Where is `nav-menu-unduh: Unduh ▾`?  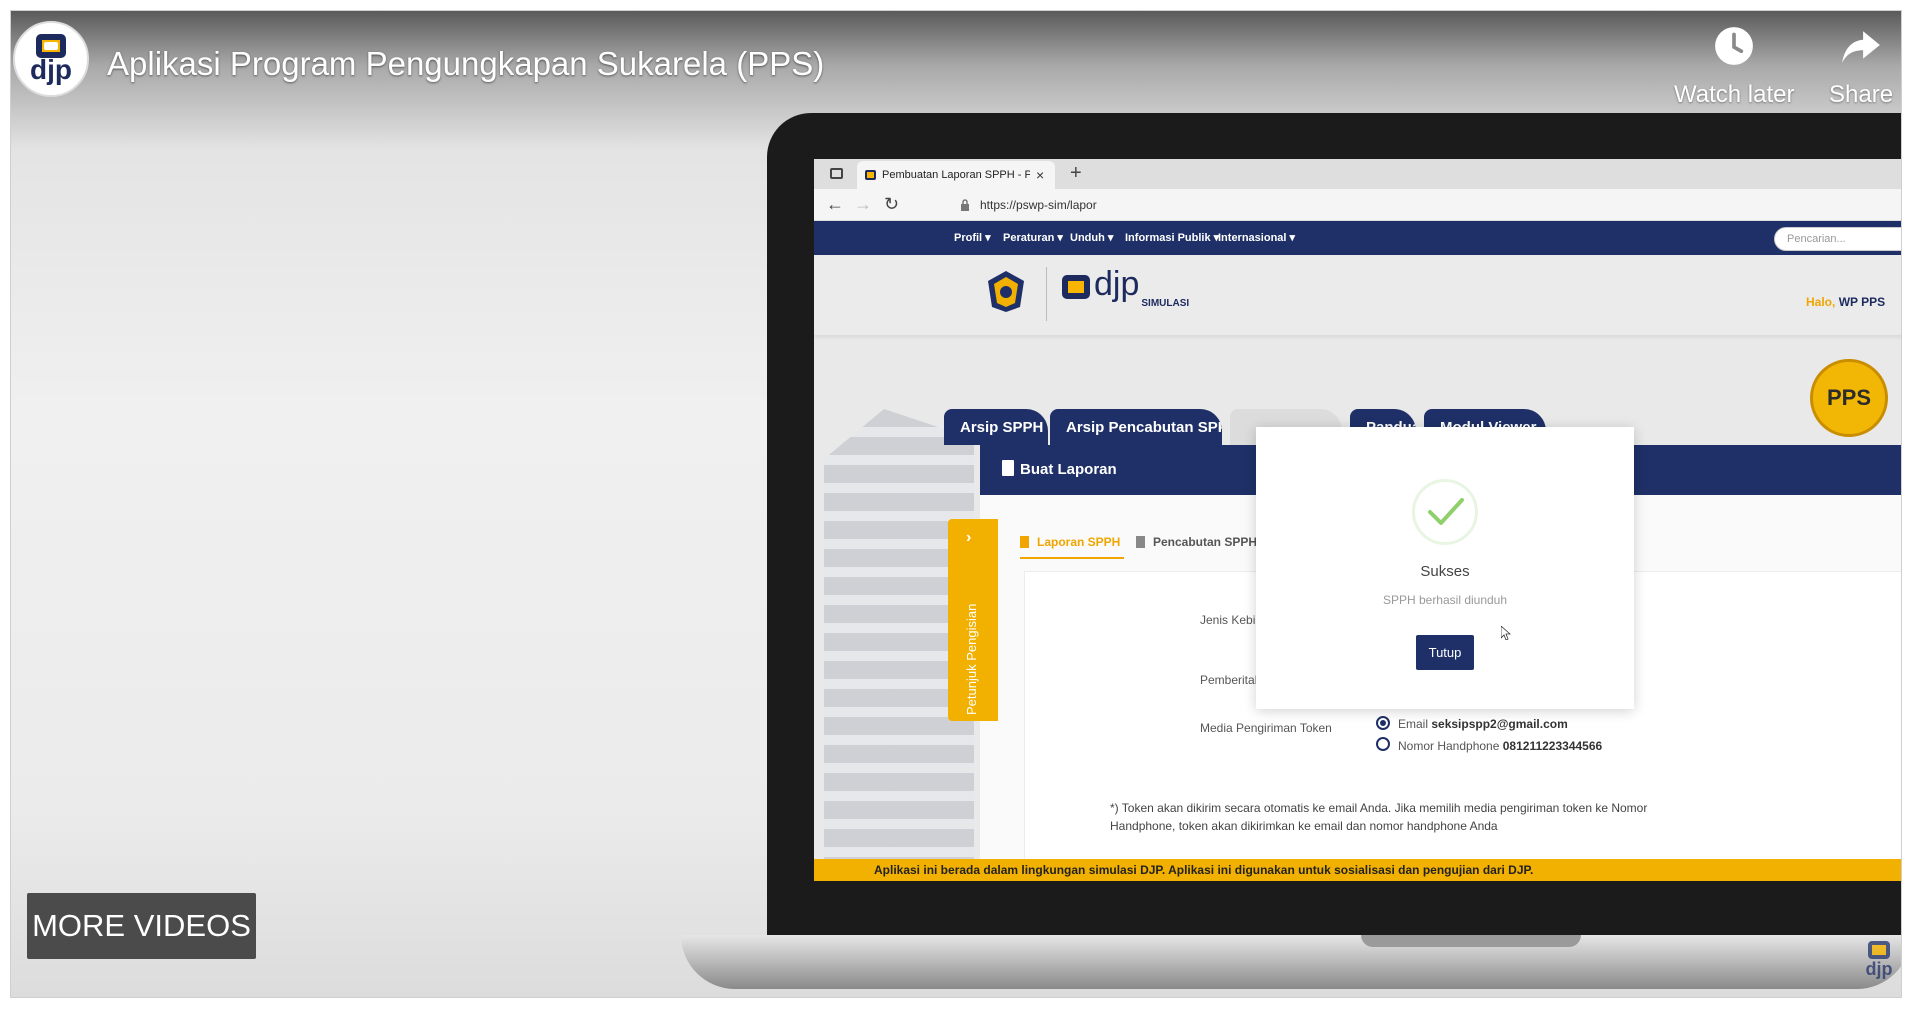 nav-menu-unduh: Unduh ▾ is located at coordinates (1091, 237).